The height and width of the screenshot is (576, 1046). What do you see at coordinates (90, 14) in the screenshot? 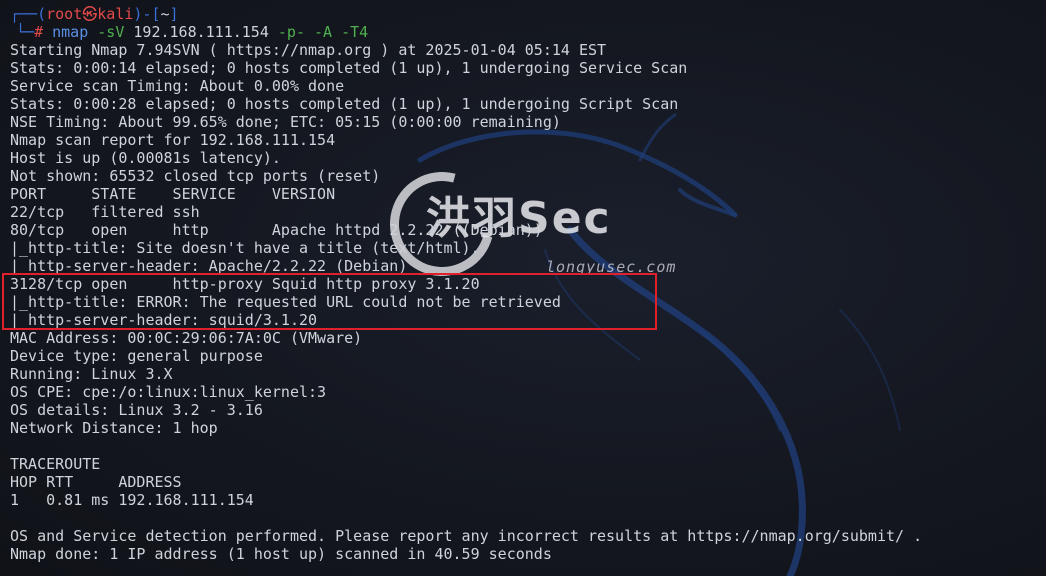
I see `prompt-at-symbol: ㉿` at bounding box center [90, 14].